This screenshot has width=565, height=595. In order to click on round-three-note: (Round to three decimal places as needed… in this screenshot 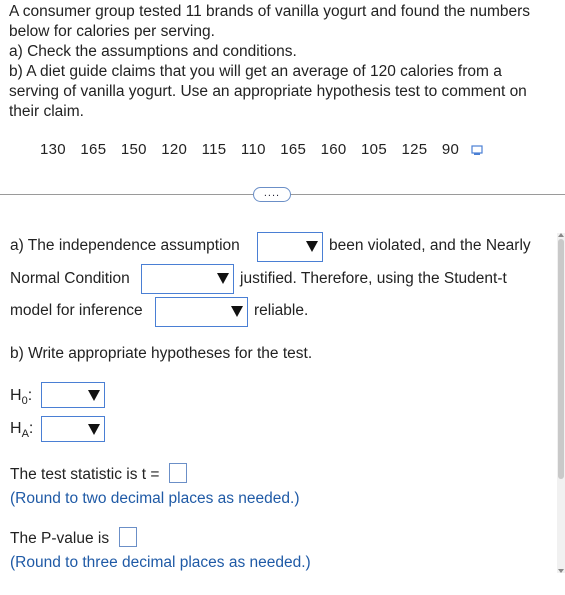, I will do `click(160, 562)`.